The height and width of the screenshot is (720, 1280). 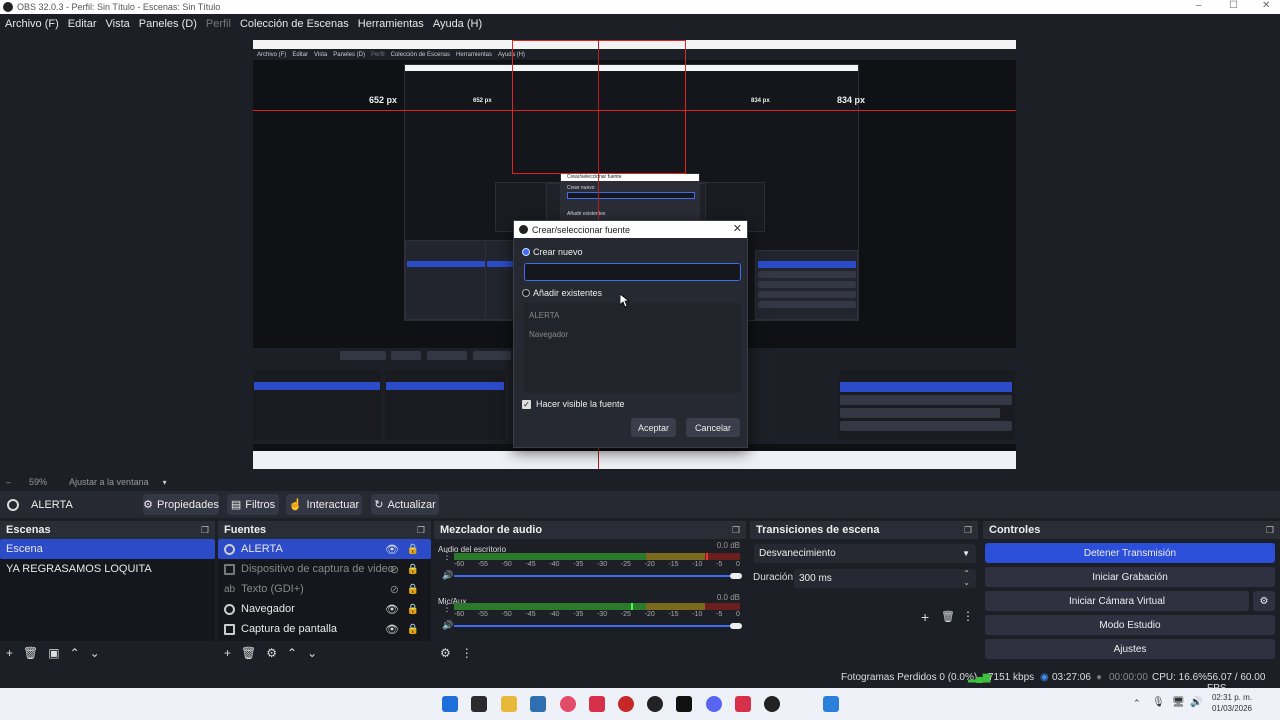 What do you see at coordinates (107, 569) in the screenshot?
I see `scene-item: YA REGRASAMOS LOQUITA` at bounding box center [107, 569].